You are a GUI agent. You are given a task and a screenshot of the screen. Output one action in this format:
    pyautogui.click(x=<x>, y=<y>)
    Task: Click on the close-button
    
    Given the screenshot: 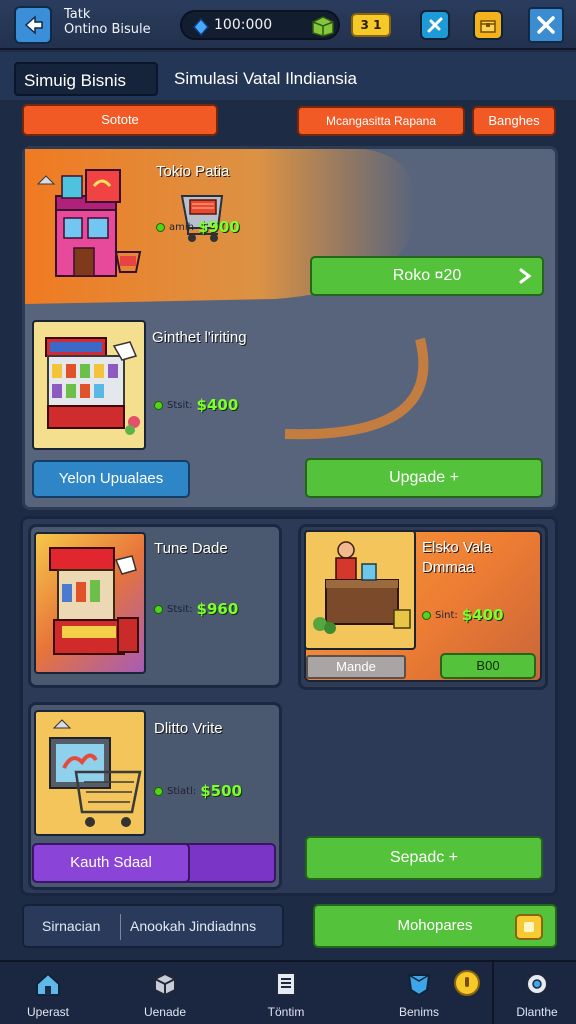 What is the action you would take?
    pyautogui.click(x=546, y=25)
    